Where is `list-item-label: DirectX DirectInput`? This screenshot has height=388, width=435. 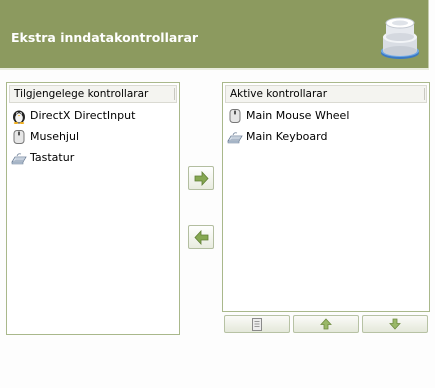 list-item-label: DirectX DirectInput is located at coordinates (83, 115).